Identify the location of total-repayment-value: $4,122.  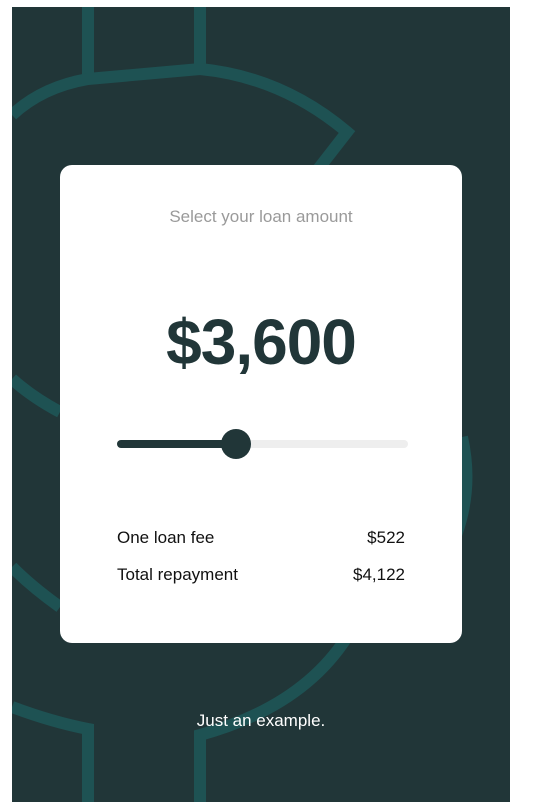
(379, 574).